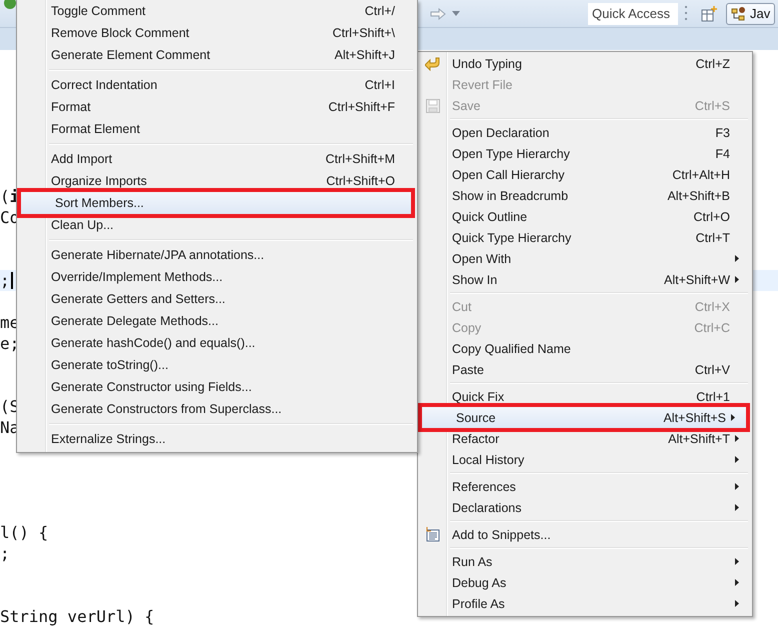  Describe the element at coordinates (584, 153) in the screenshot. I see `menu-item: Open Type Hierarchy F4` at that location.